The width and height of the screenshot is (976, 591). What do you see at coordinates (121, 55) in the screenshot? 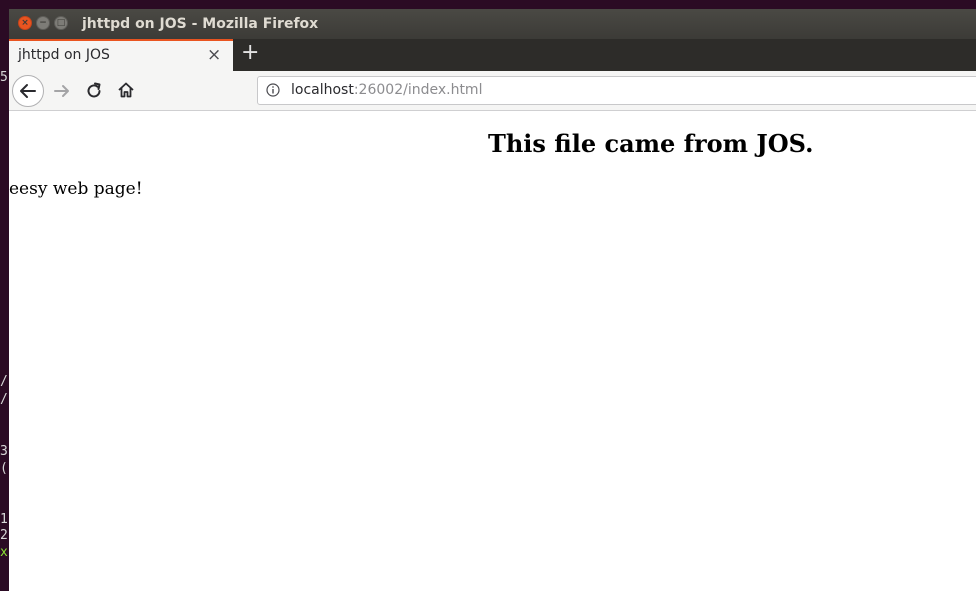
I see `tab-jhttpd: jhttpd on JOS ×` at bounding box center [121, 55].